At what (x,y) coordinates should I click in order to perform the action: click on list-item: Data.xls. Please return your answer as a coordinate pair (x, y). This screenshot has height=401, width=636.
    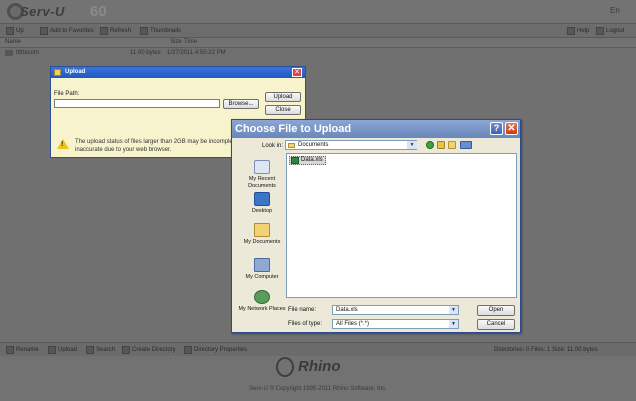
    Looking at the image, I should click on (307, 160).